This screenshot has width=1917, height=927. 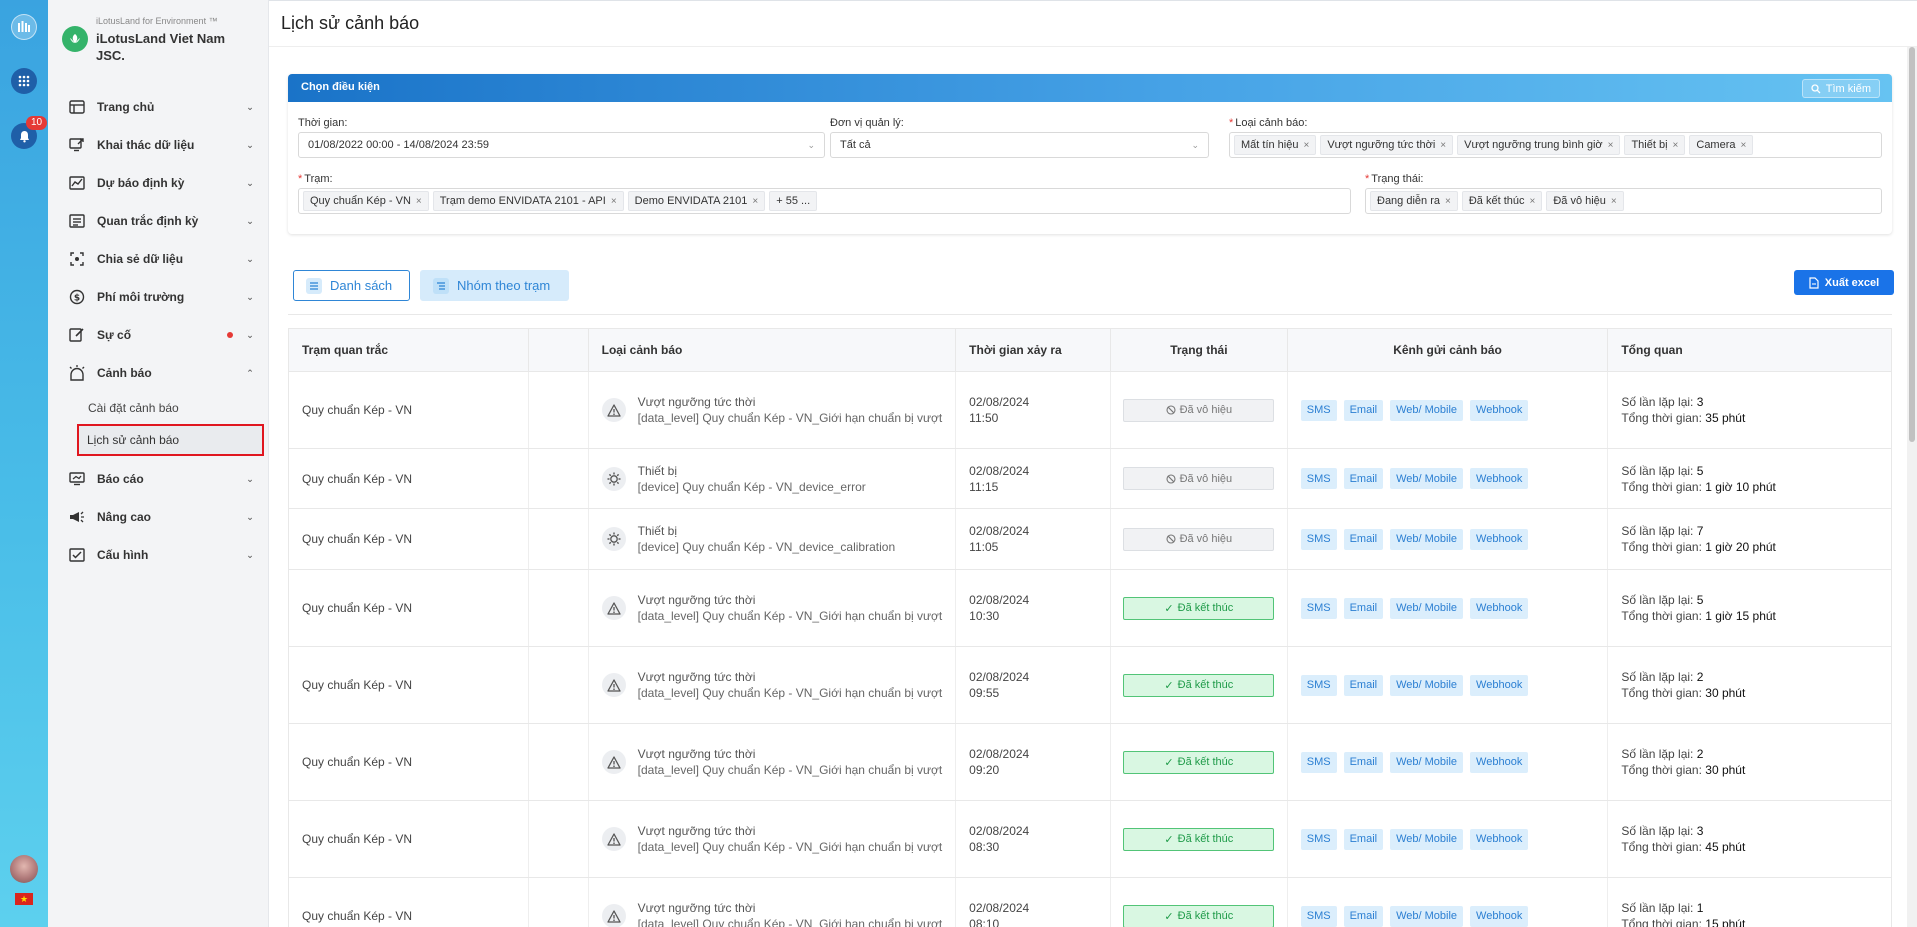 What do you see at coordinates (158, 183) in the screenshot?
I see `sidebar-item-forecast: Dự báo định kỳ ⌄` at bounding box center [158, 183].